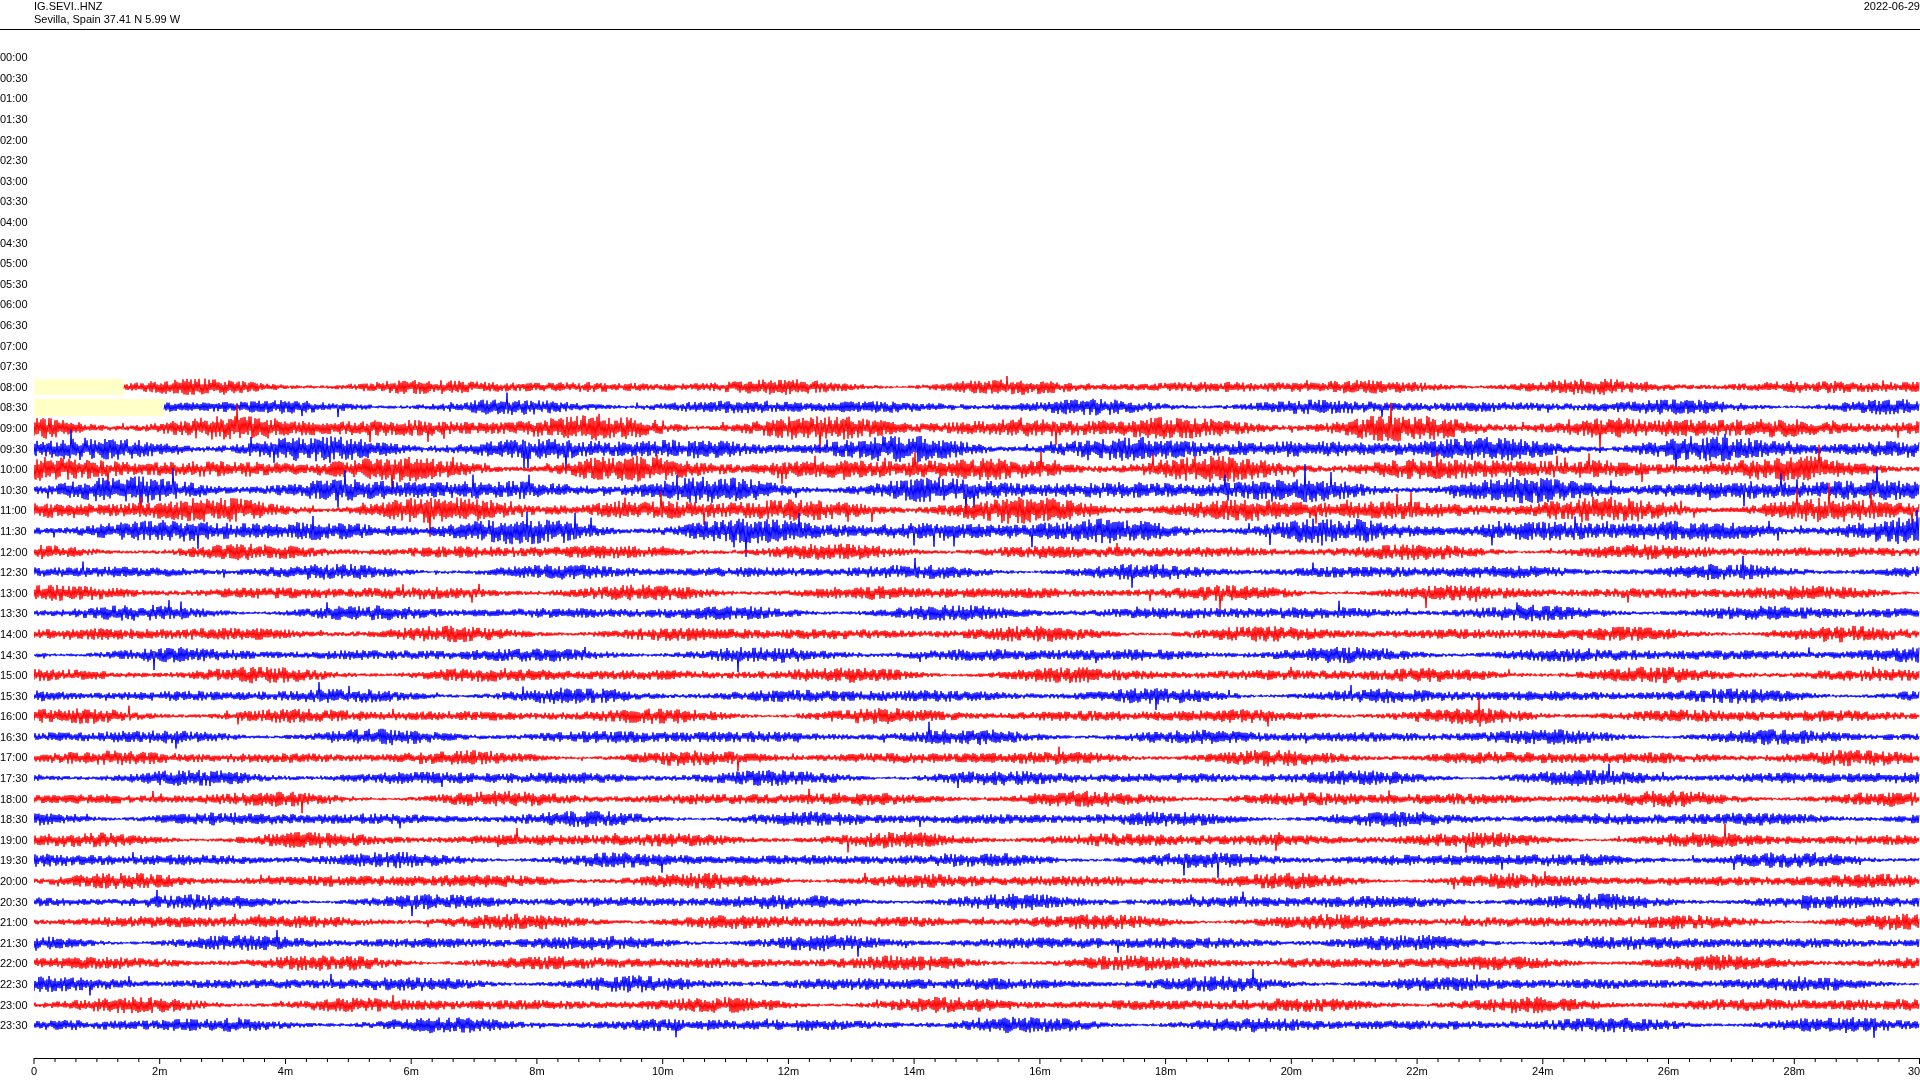 The image size is (1920, 1080). Describe the element at coordinates (14, 942) in the screenshot. I see `time-label: 21:30` at that location.